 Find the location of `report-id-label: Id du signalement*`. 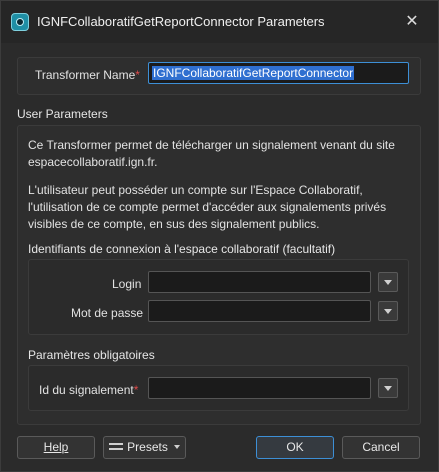

report-id-label: Id du signalement* is located at coordinates (88, 390).